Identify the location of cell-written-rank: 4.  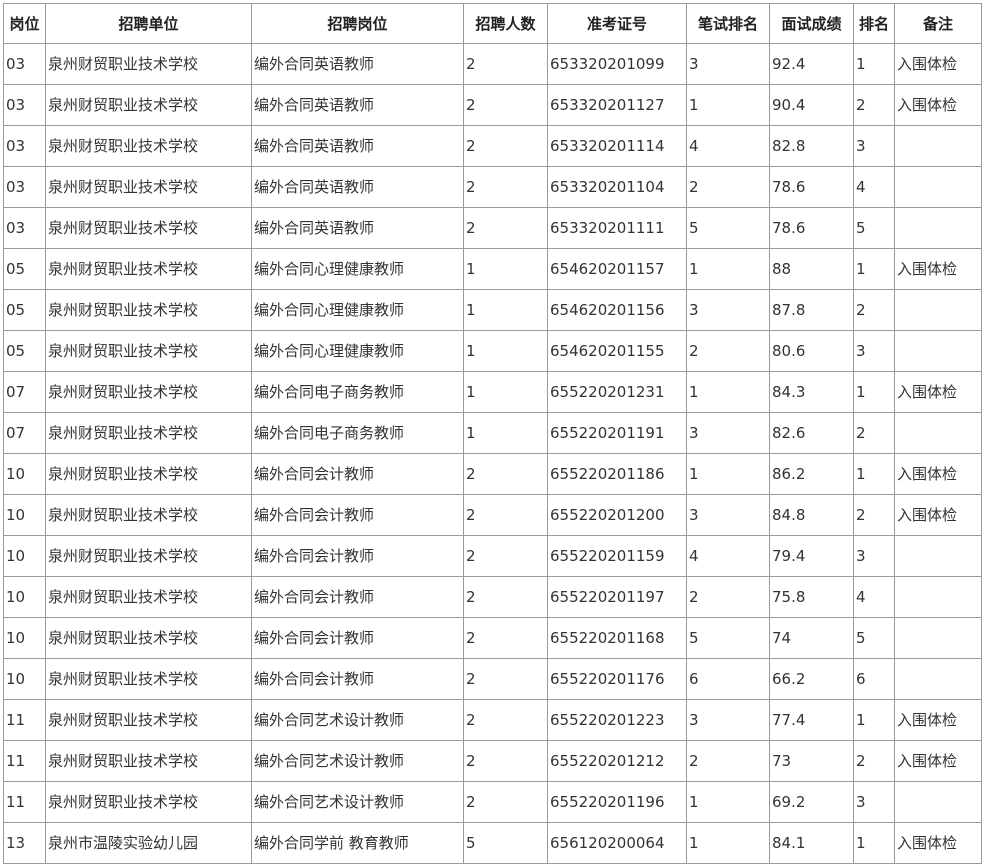
(728, 556).